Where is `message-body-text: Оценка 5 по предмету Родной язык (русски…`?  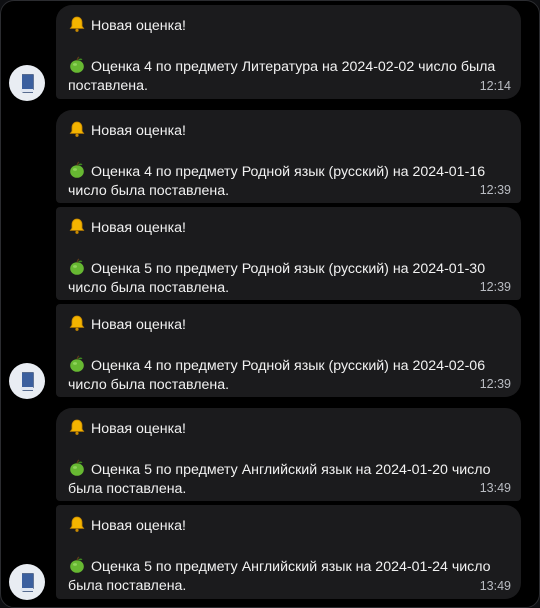 message-body-text: Оценка 5 по предмету Родной язык (русски… is located at coordinates (277, 278).